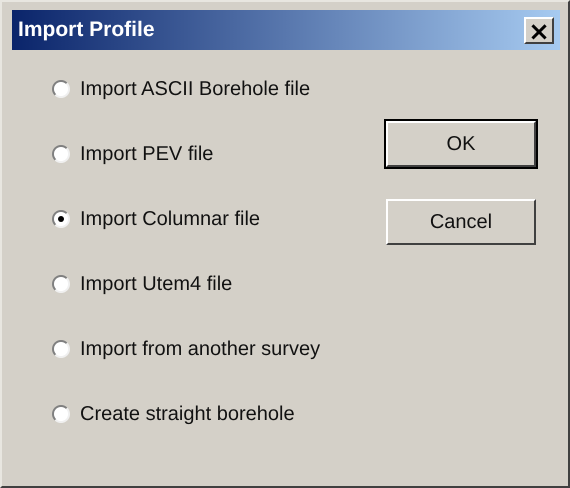  I want to click on option-label: Import ASCII Borehole file, so click(195, 89).